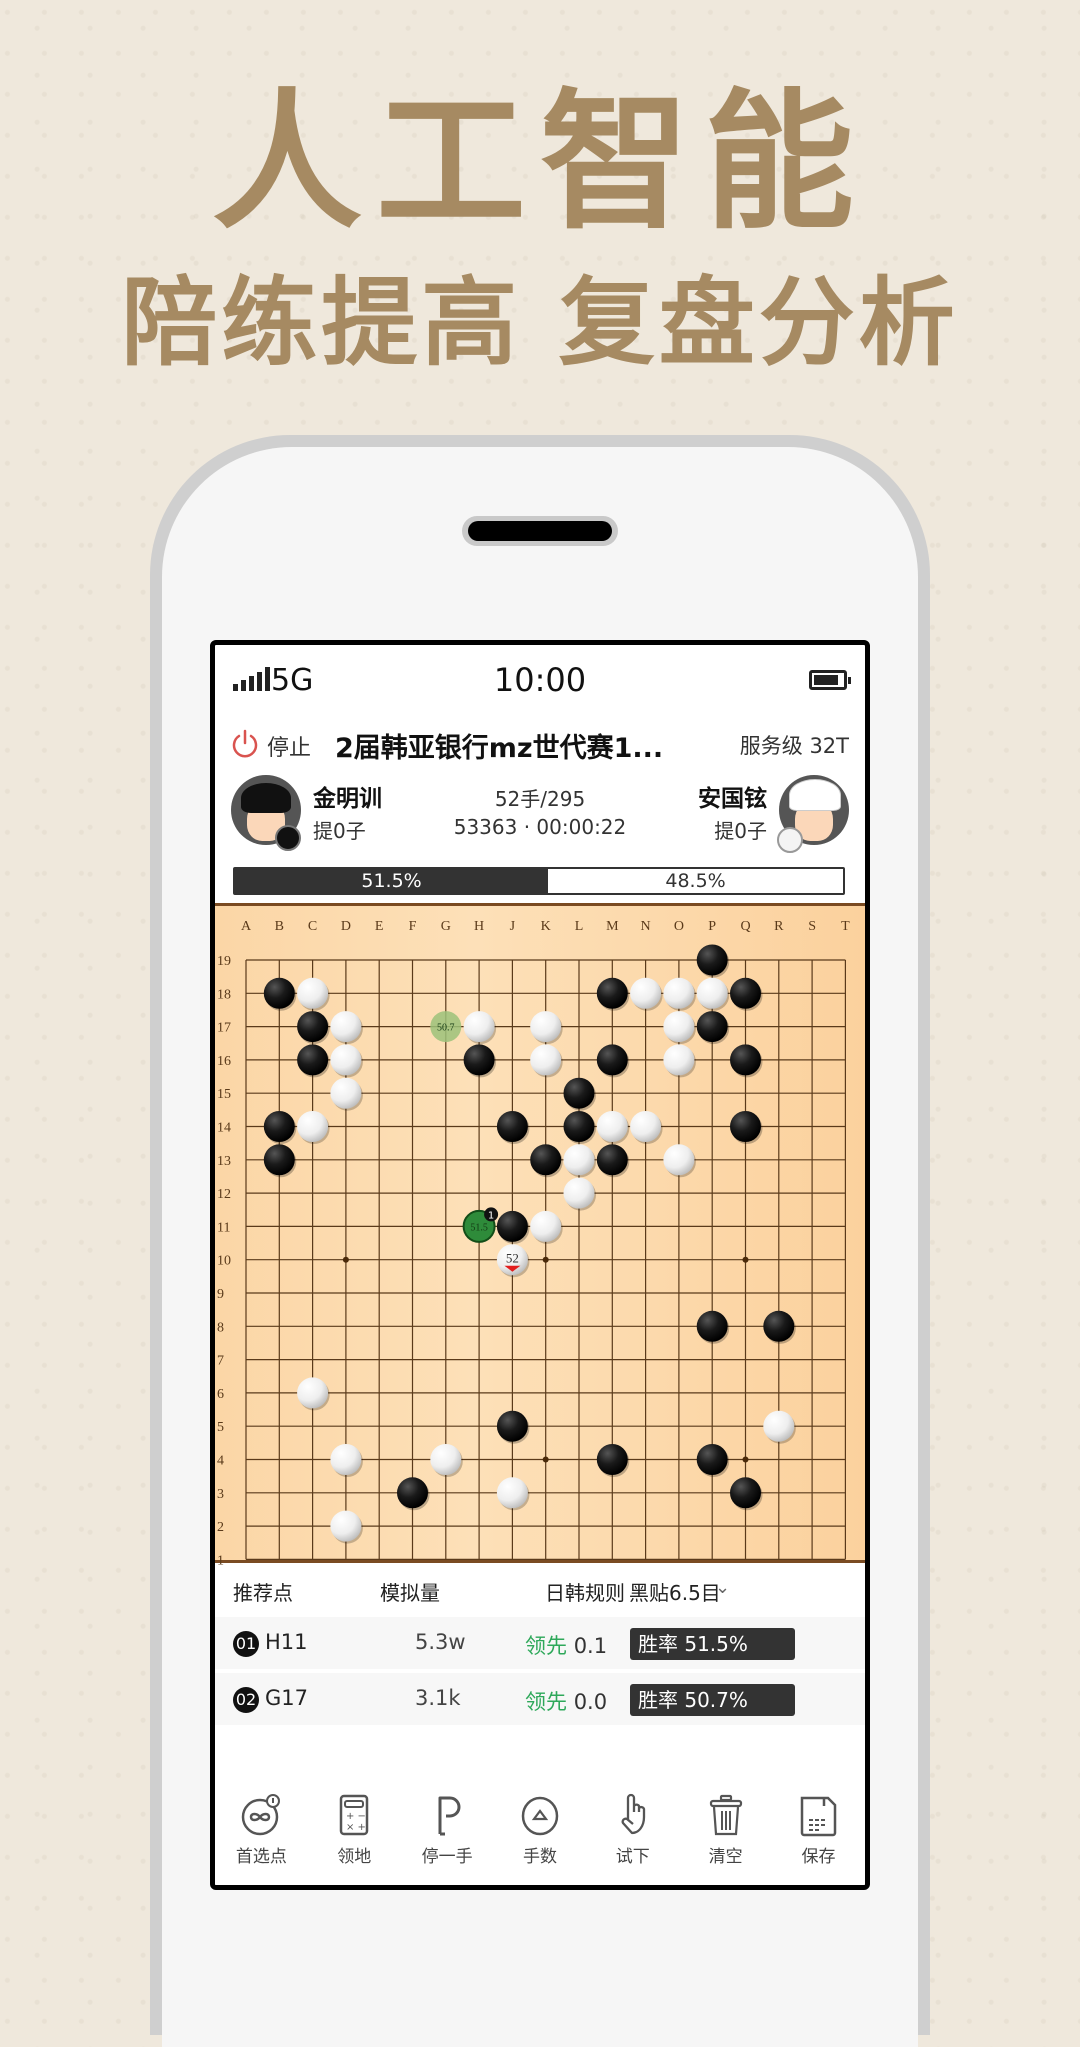  Describe the element at coordinates (712, 926) in the screenshot. I see `column-label: P` at that location.